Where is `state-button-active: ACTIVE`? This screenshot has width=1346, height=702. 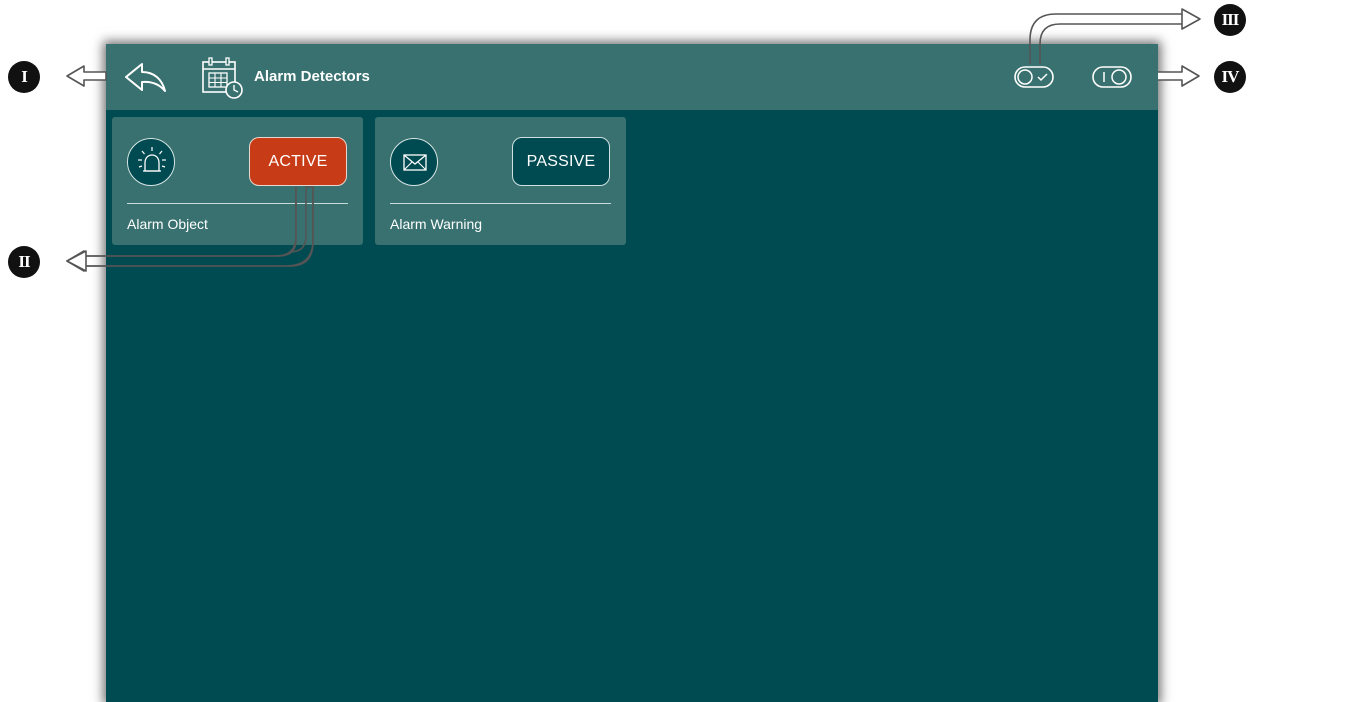 state-button-active: ACTIVE is located at coordinates (298, 161).